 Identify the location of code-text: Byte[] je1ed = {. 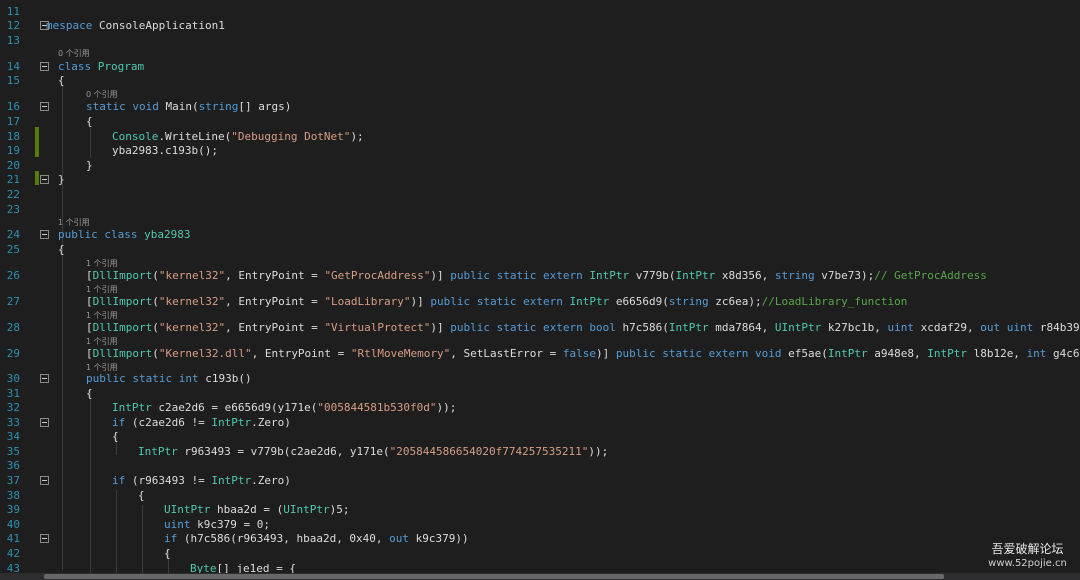
(243, 567).